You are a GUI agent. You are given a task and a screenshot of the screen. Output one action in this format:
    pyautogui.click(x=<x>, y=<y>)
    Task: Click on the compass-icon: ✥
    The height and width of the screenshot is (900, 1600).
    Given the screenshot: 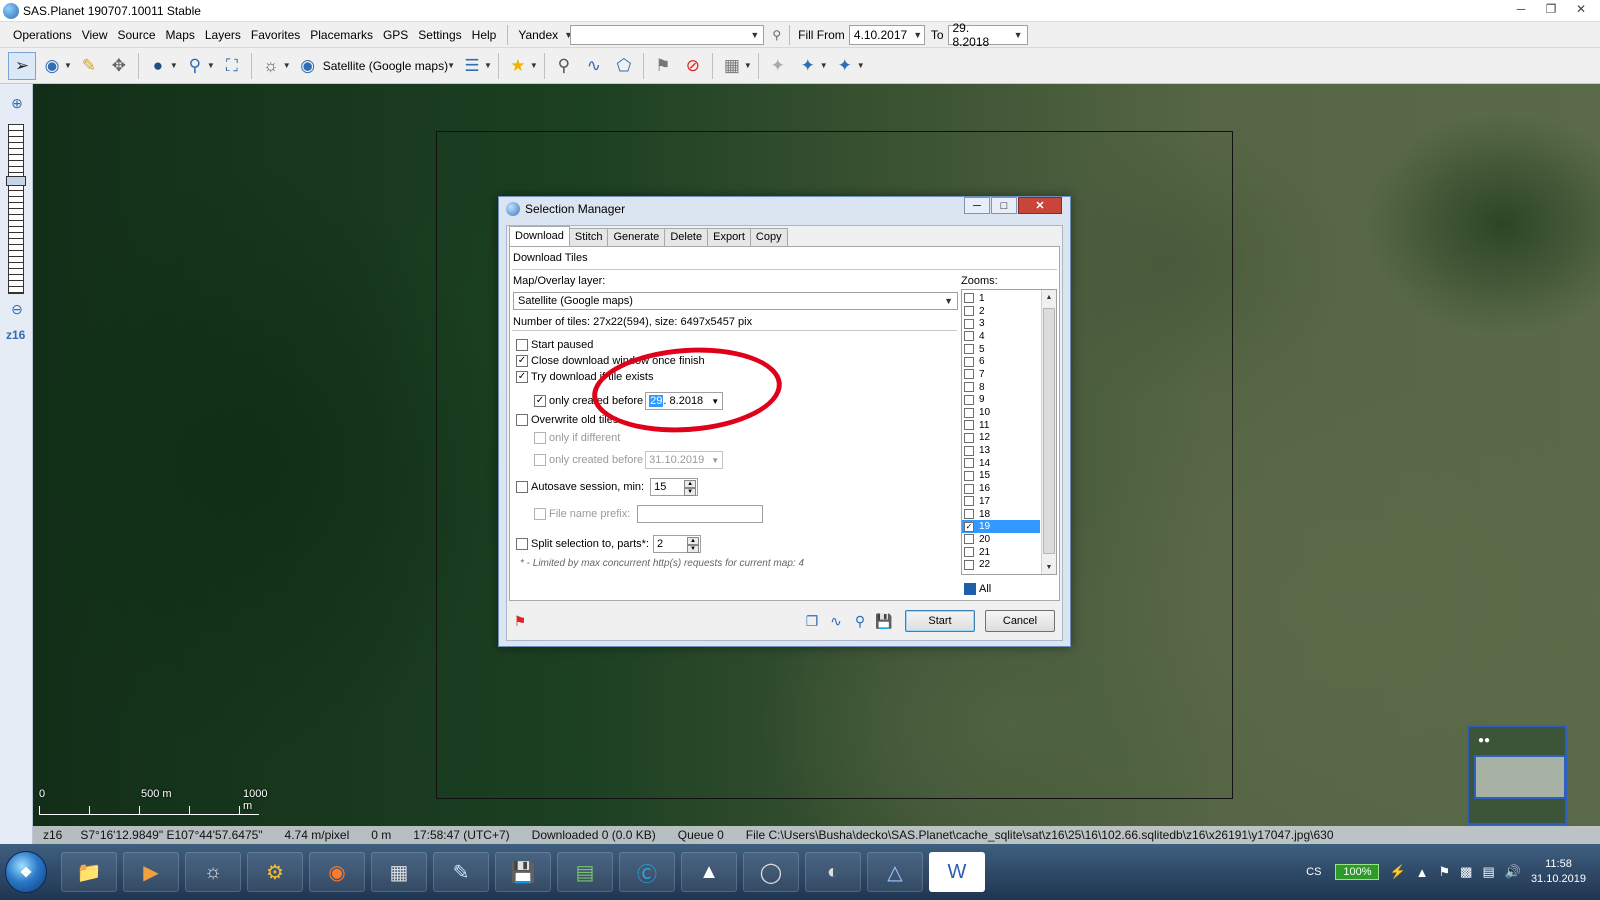 What is the action you would take?
    pyautogui.click(x=119, y=66)
    